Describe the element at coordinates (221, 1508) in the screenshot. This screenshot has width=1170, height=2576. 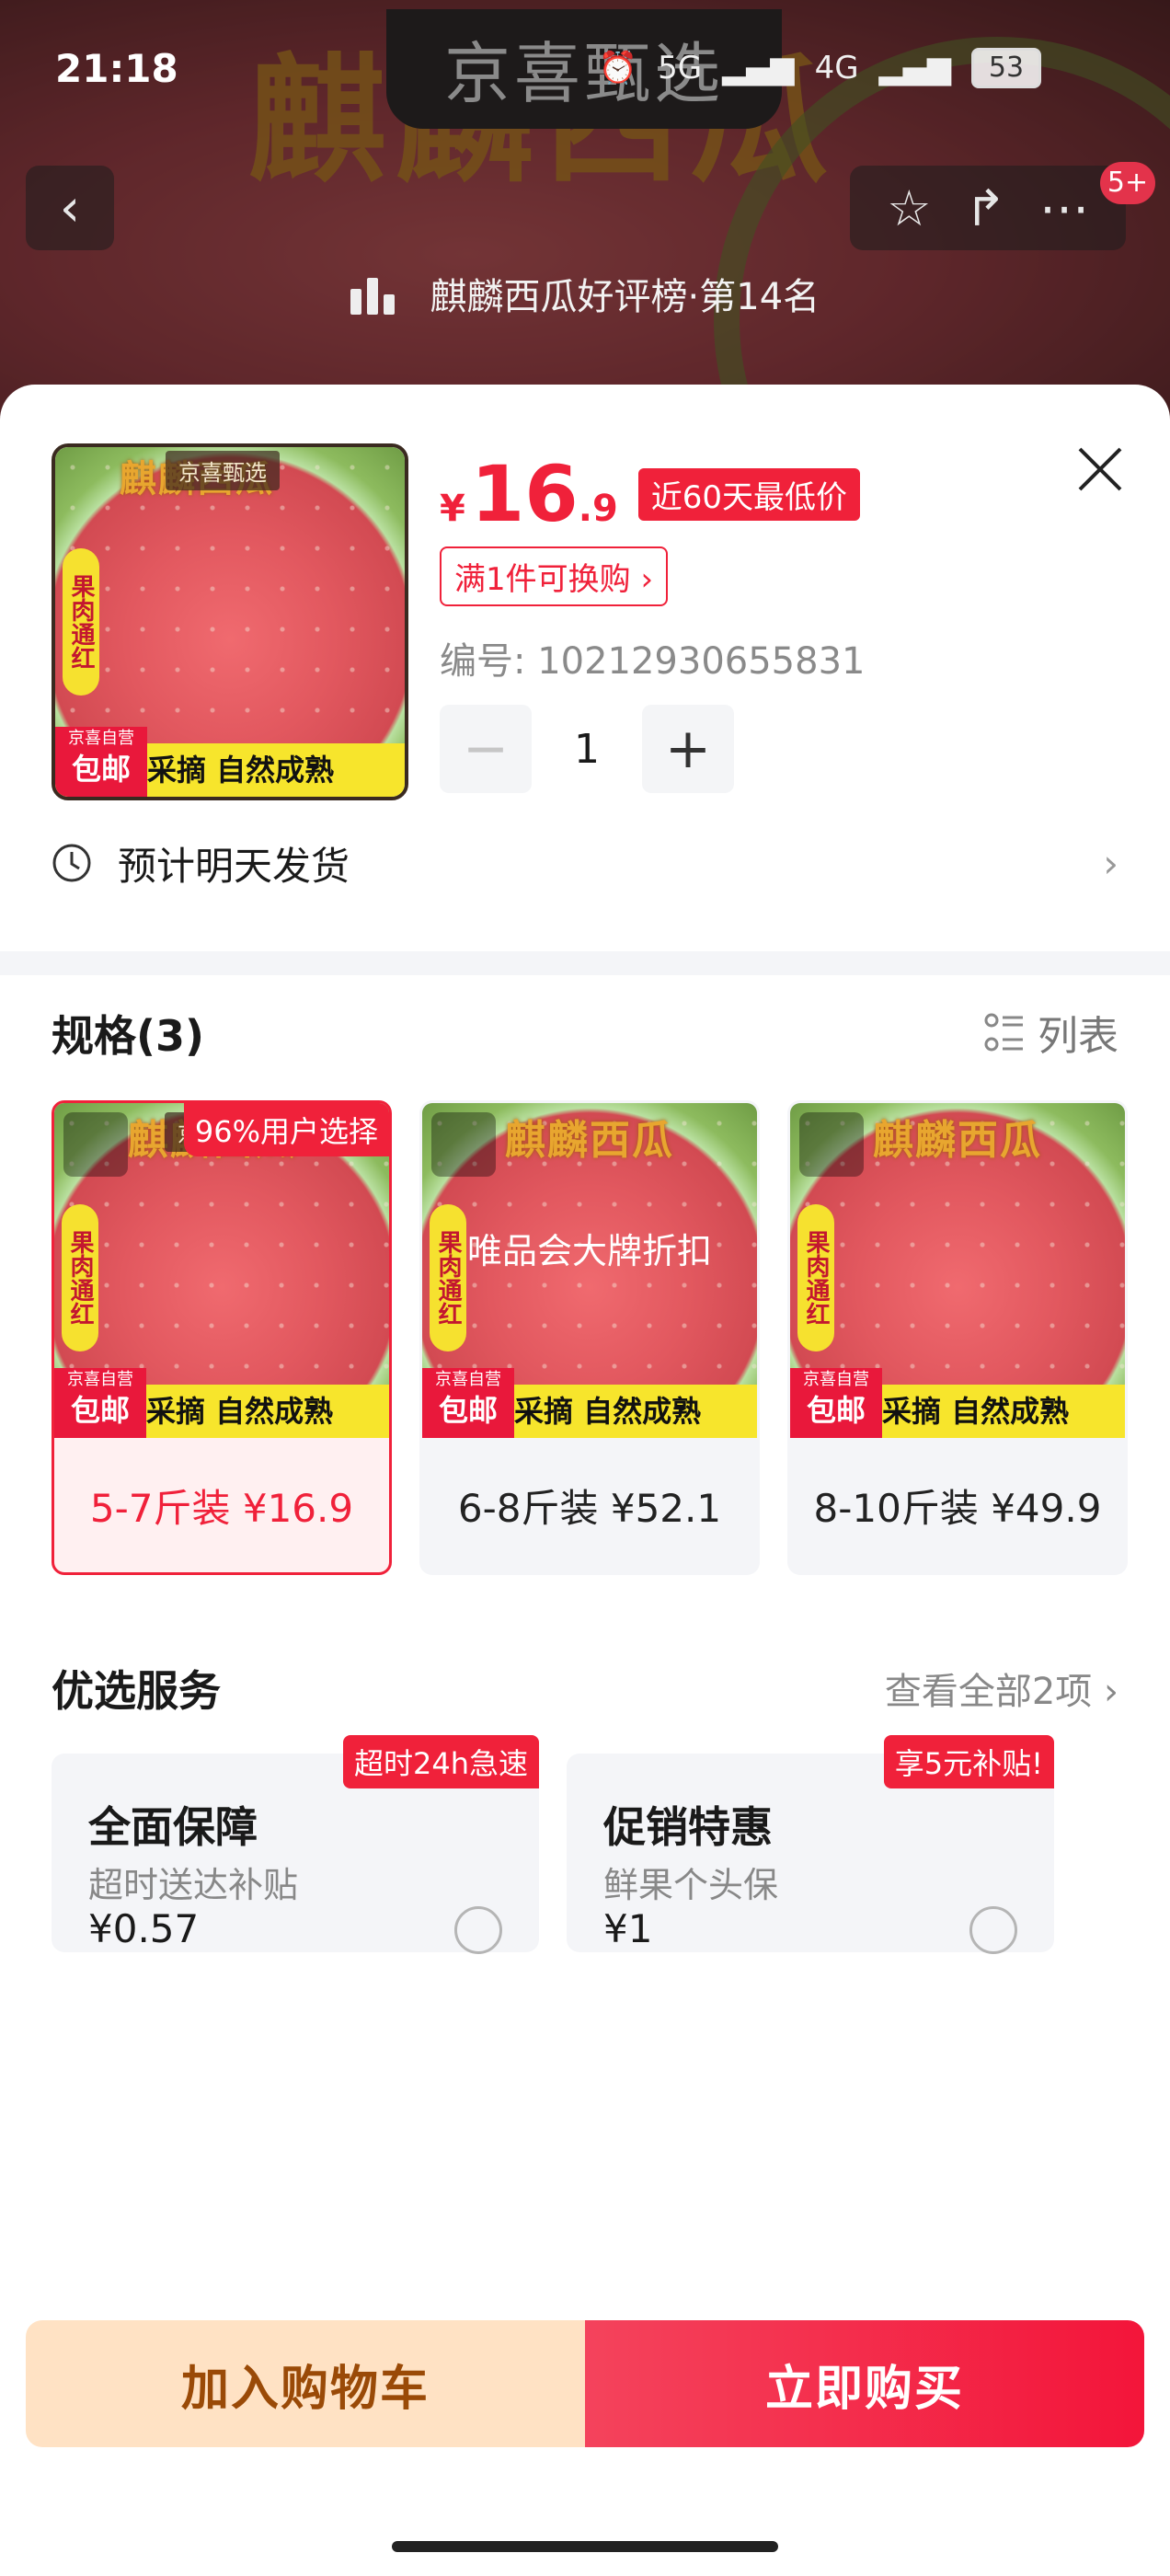
I see `spec-option-label: 5-7斤装 ¥16.9` at that location.